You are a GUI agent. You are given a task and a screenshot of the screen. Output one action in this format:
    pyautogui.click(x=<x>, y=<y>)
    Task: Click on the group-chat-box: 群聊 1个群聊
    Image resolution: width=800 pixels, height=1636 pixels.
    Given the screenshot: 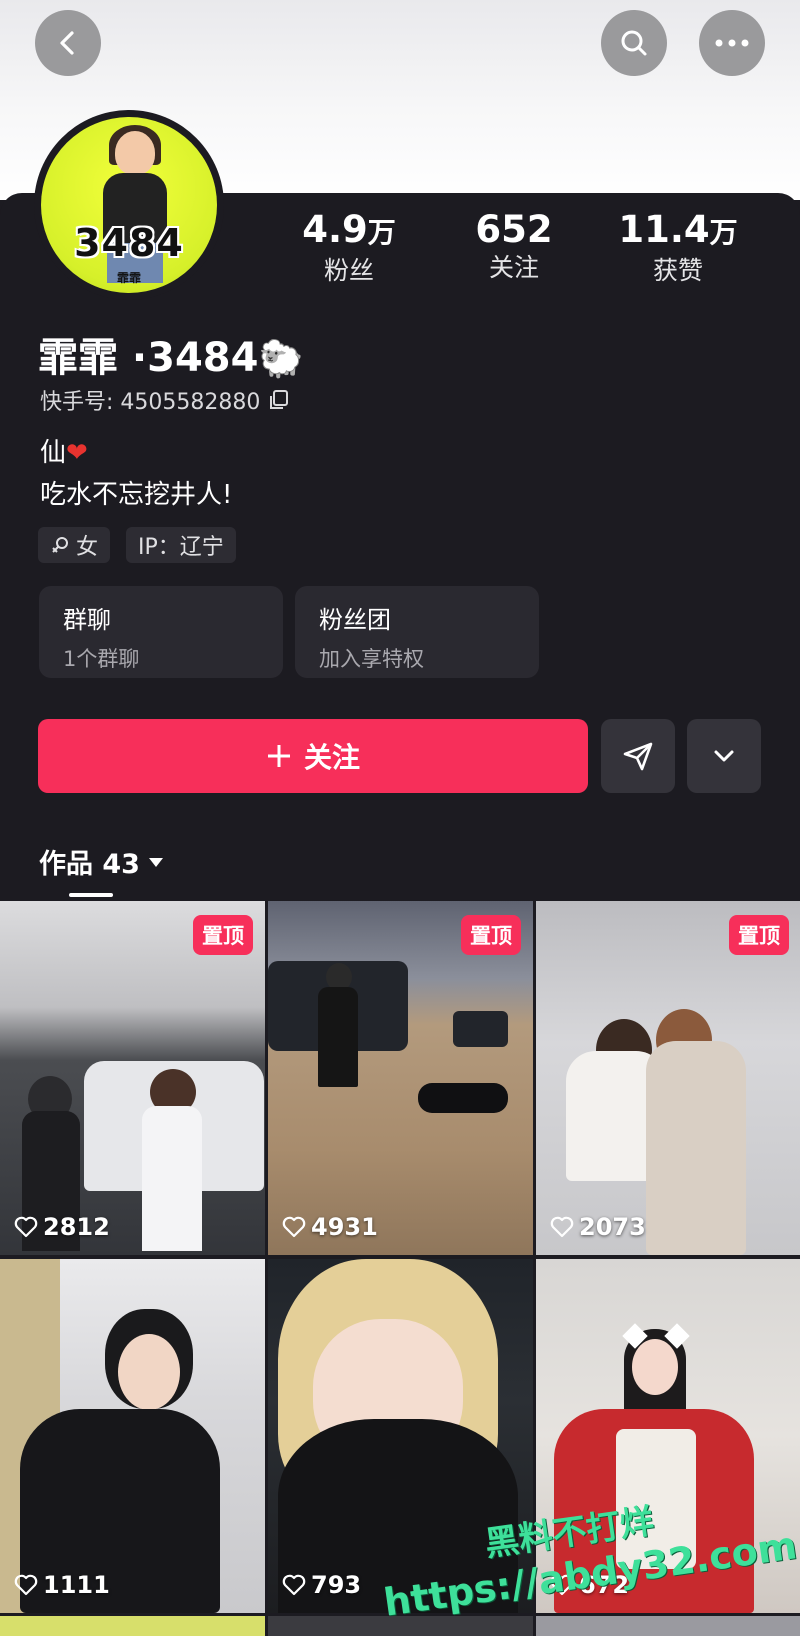 What is the action you would take?
    pyautogui.click(x=161, y=632)
    